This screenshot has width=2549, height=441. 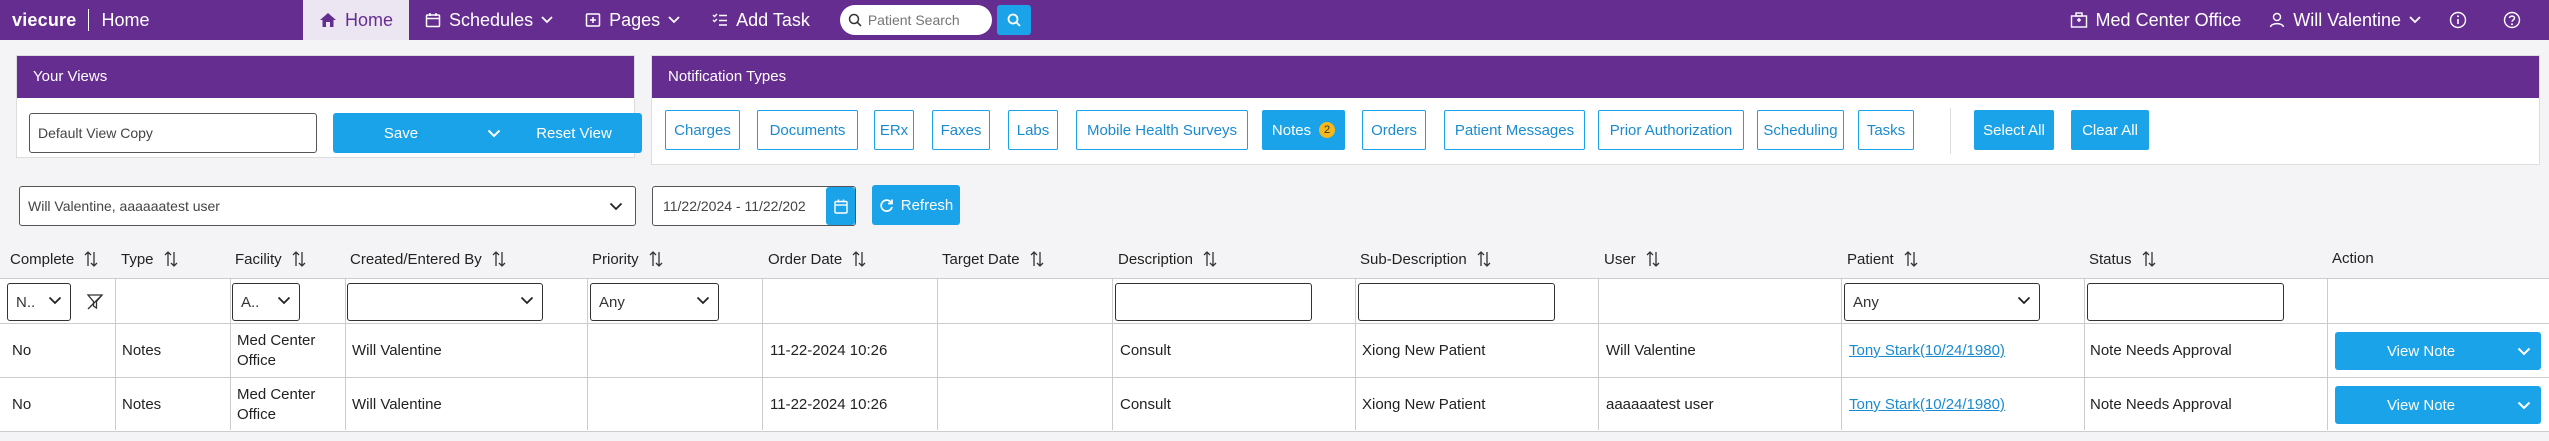 What do you see at coordinates (807, 130) in the screenshot?
I see `chip-documents: Documents` at bounding box center [807, 130].